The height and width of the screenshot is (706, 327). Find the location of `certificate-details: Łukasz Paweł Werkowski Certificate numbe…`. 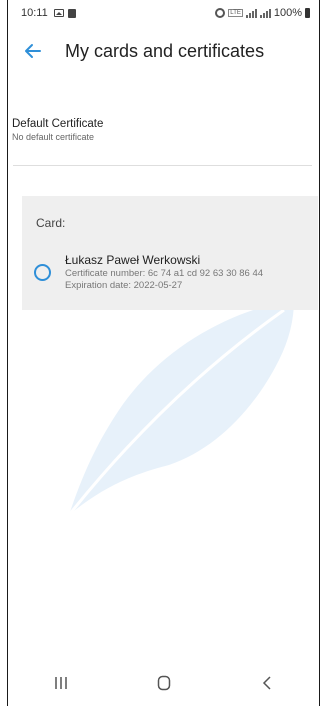

certificate-details: Łukasz Paweł Werkowski Certificate numbe… is located at coordinates (164, 272).